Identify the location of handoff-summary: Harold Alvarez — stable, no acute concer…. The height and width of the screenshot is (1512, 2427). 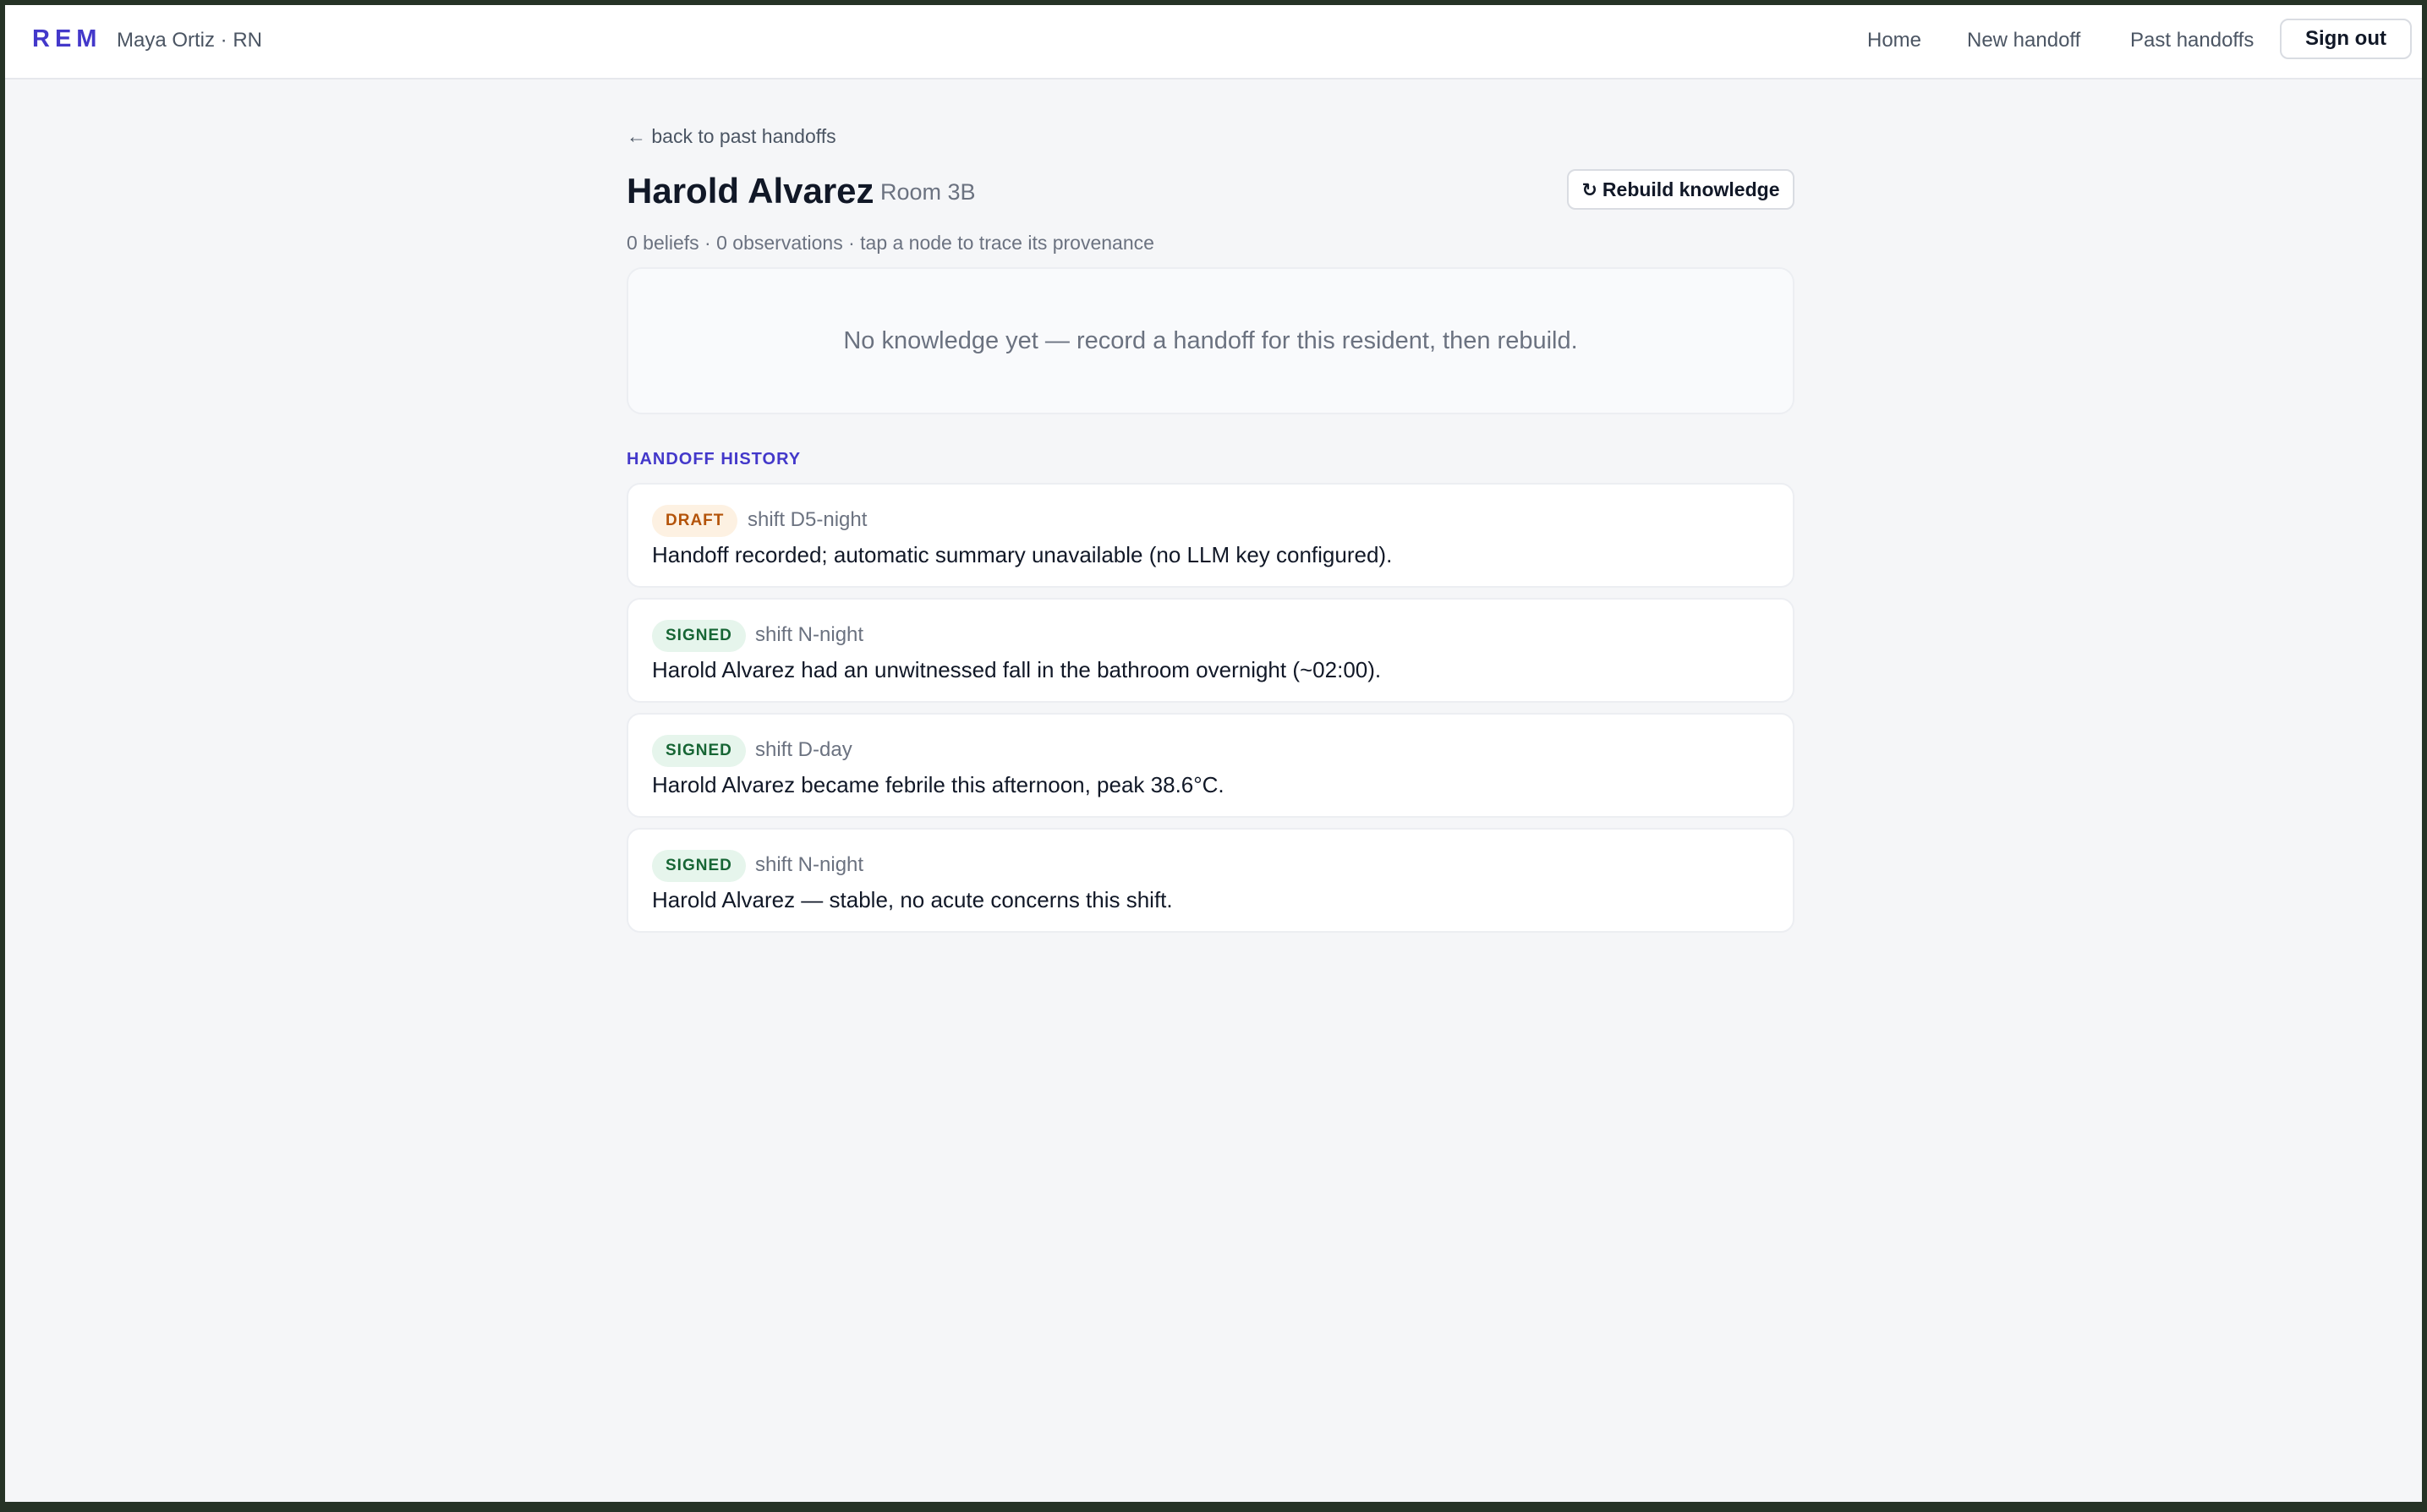
(912, 900).